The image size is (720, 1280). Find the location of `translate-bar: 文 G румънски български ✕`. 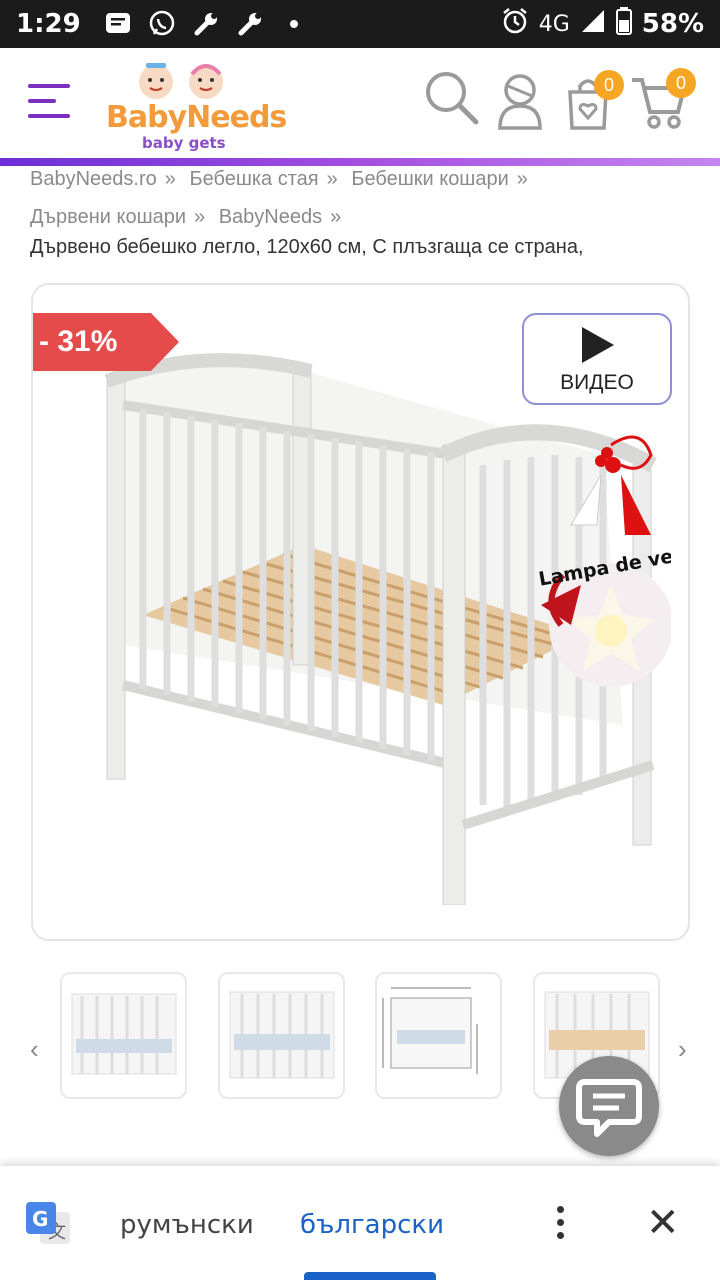

translate-bar: 文 G румънски български ✕ is located at coordinates (360, 1223).